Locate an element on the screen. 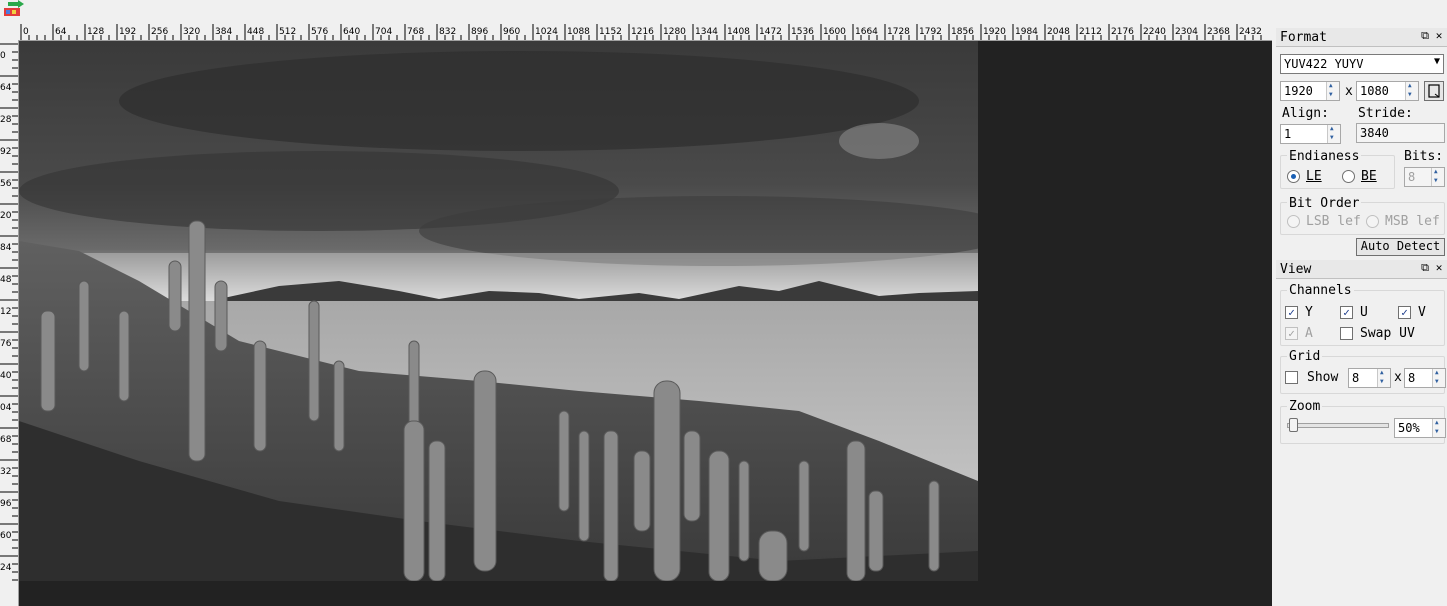 The image size is (1447, 606). ruler-label: 76 is located at coordinates (6, 344).